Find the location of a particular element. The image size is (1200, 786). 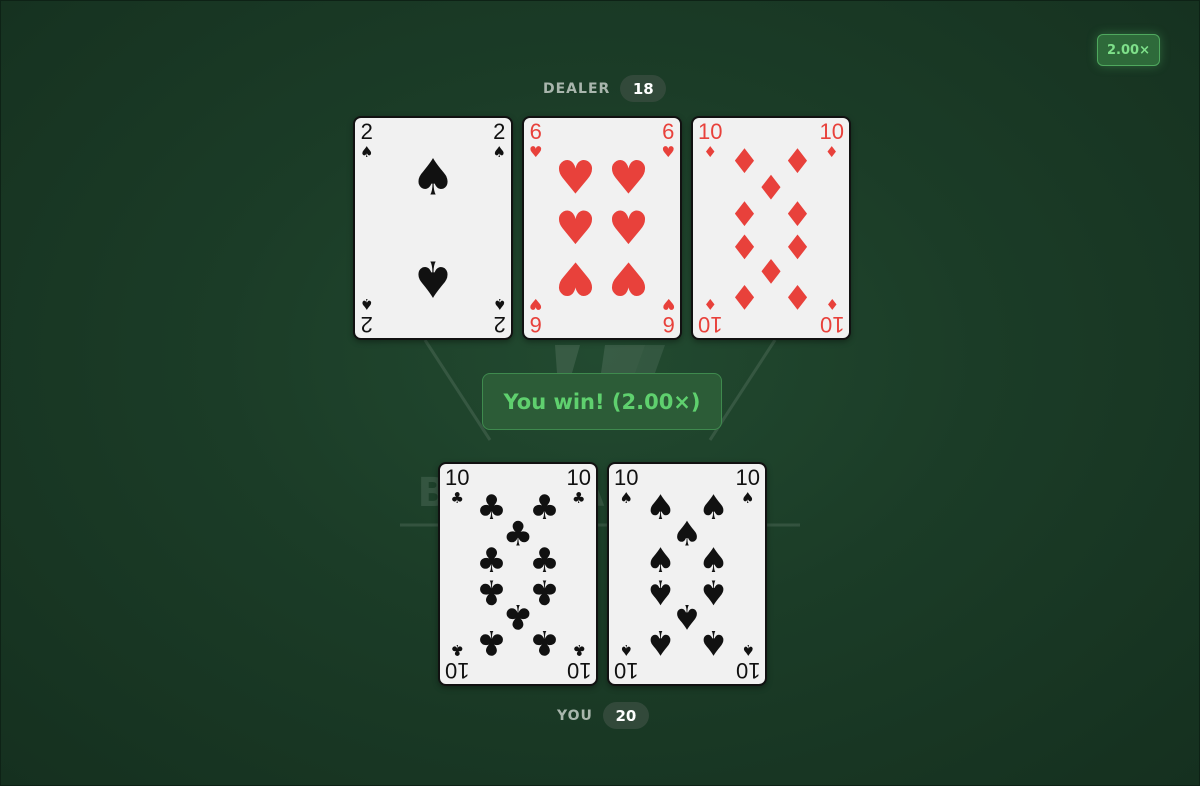

card-face-pips: ♥ ♥♥ ♥♥ ♥ is located at coordinates (602, 228).